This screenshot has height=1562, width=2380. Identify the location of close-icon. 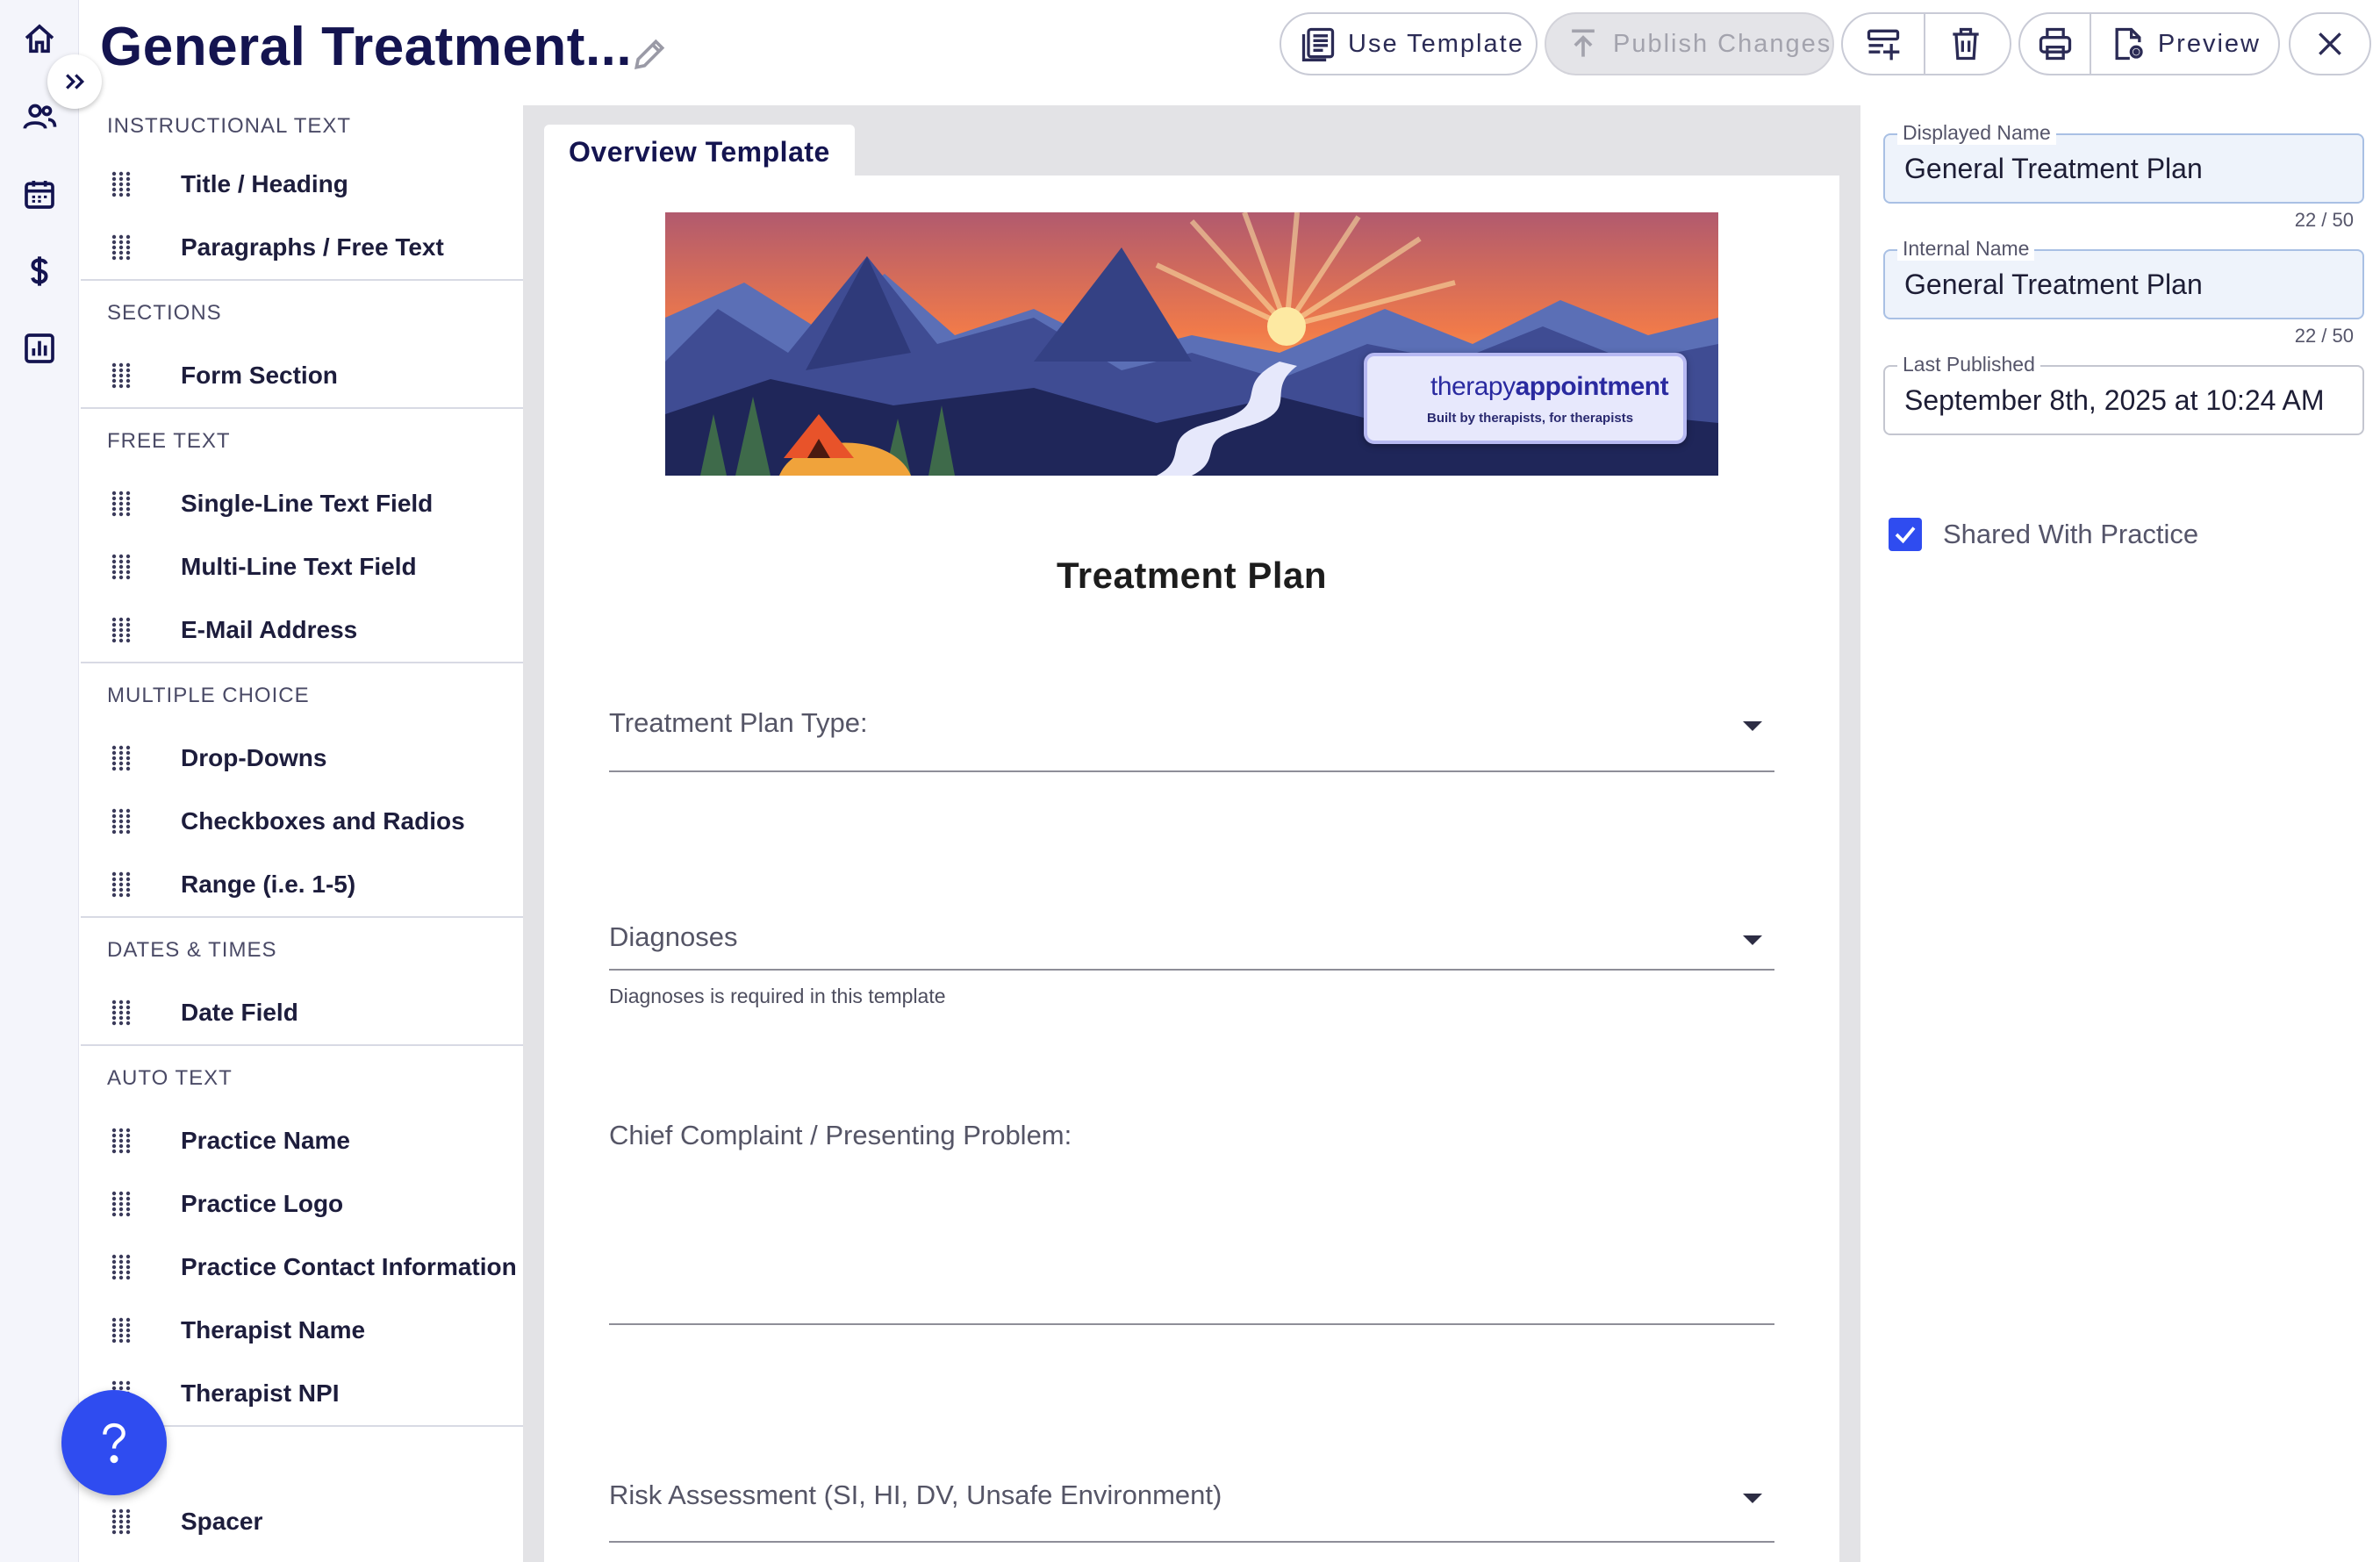
(2330, 43).